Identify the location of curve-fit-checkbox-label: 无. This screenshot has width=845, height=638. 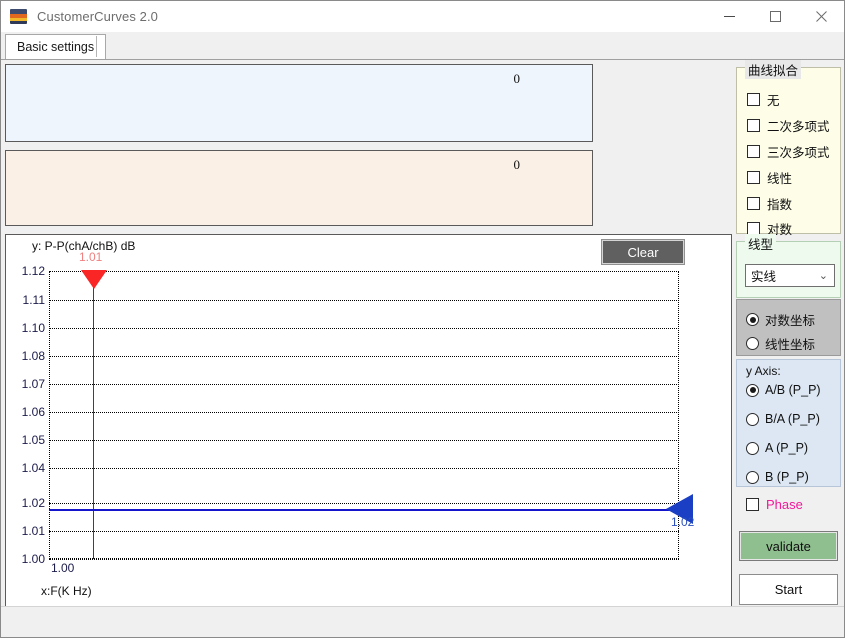
(773, 101).